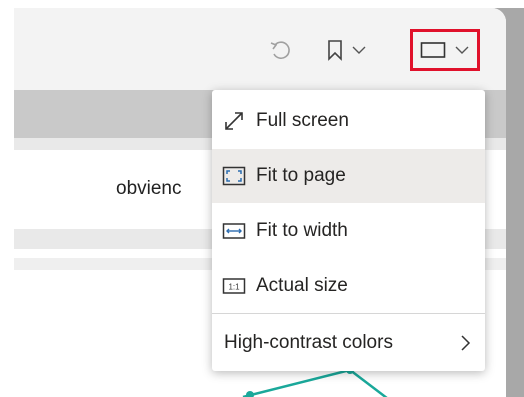  I want to click on menu-item-actual-size: 1:1 Actual size, so click(348, 286).